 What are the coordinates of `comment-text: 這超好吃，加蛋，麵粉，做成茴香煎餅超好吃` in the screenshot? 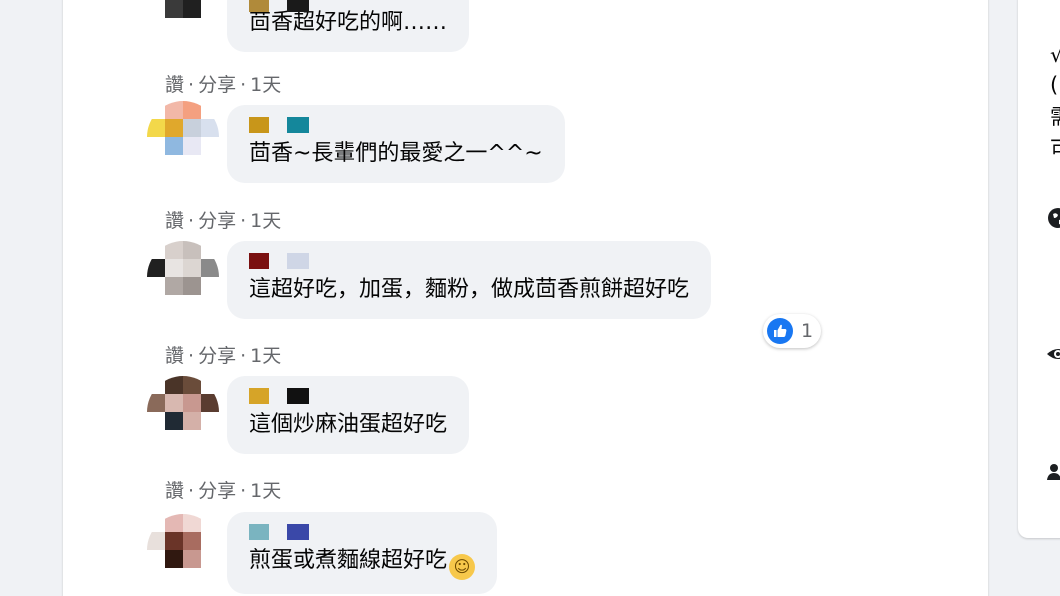 It's located at (469, 289).